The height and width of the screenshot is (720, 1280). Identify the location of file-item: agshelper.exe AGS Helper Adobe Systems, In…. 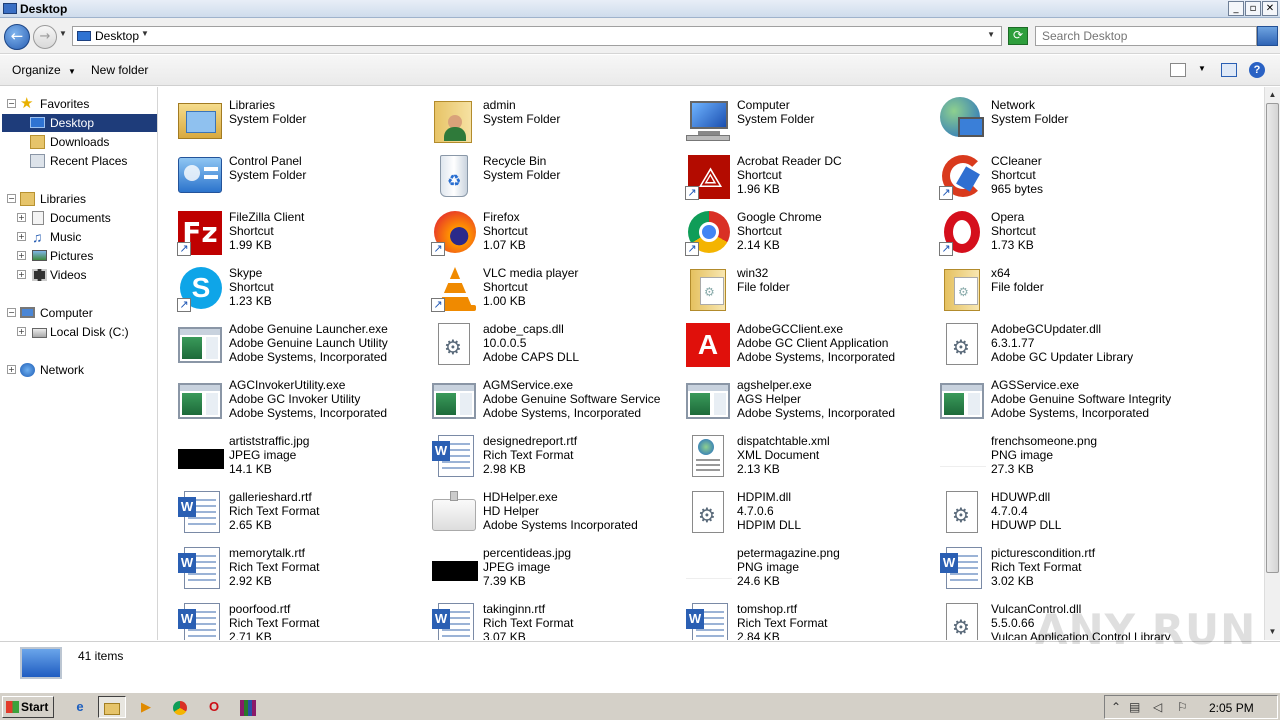
(793, 397).